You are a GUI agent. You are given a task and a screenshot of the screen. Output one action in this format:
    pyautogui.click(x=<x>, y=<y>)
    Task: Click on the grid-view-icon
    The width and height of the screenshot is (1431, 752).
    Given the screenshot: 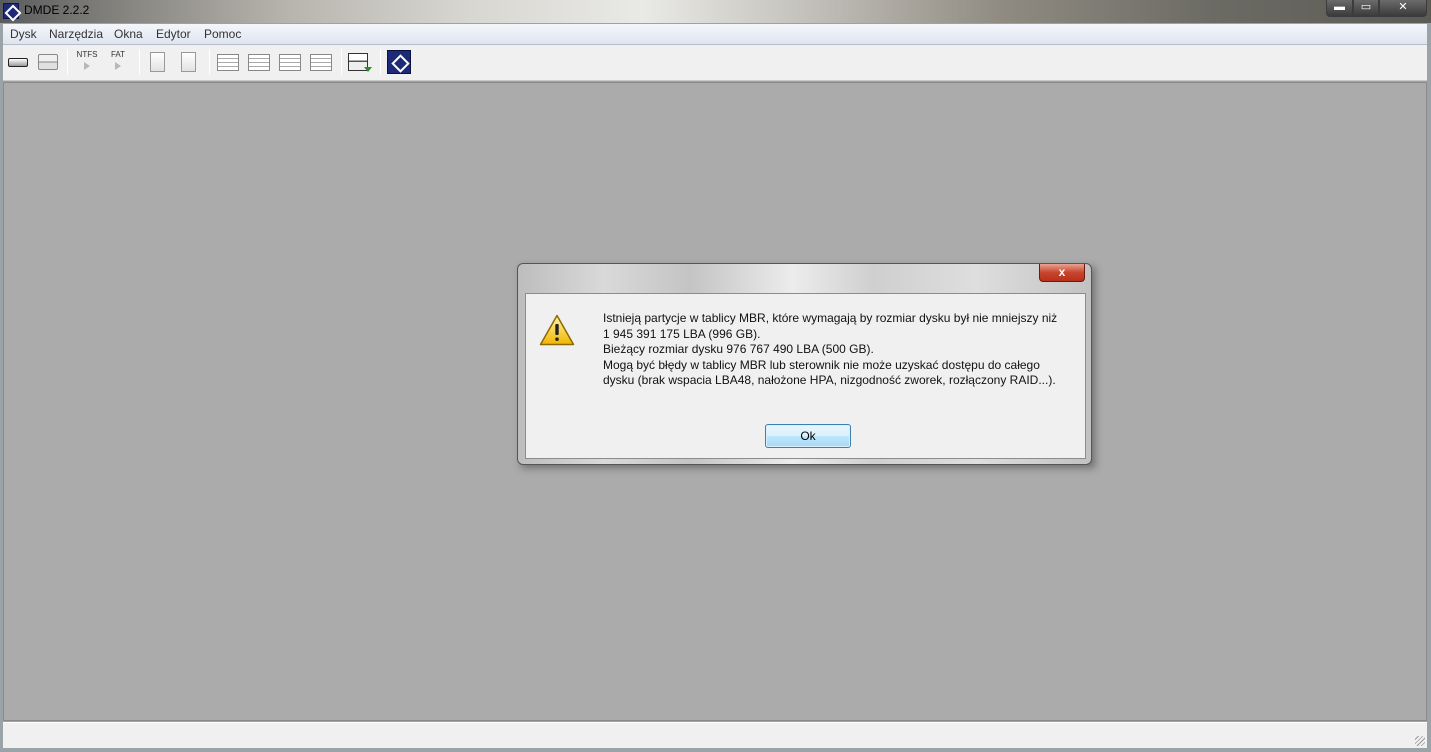 What is the action you would take?
    pyautogui.click(x=290, y=62)
    